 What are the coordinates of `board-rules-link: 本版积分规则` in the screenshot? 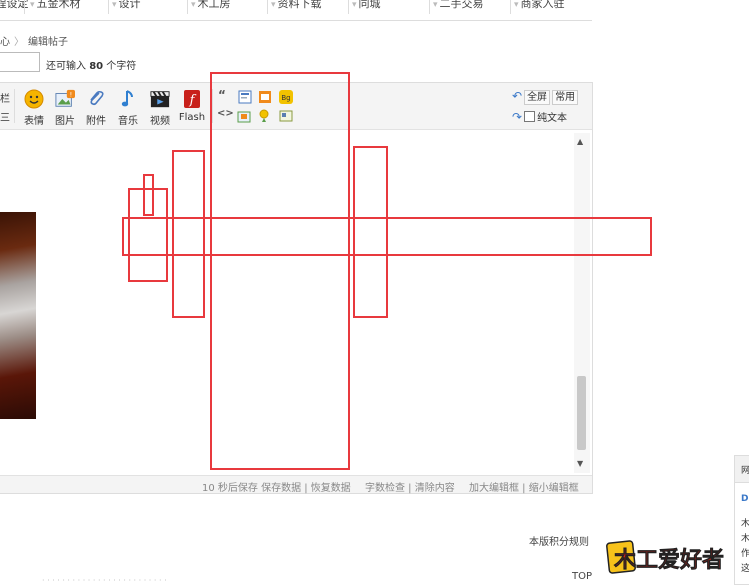 It's located at (559, 540).